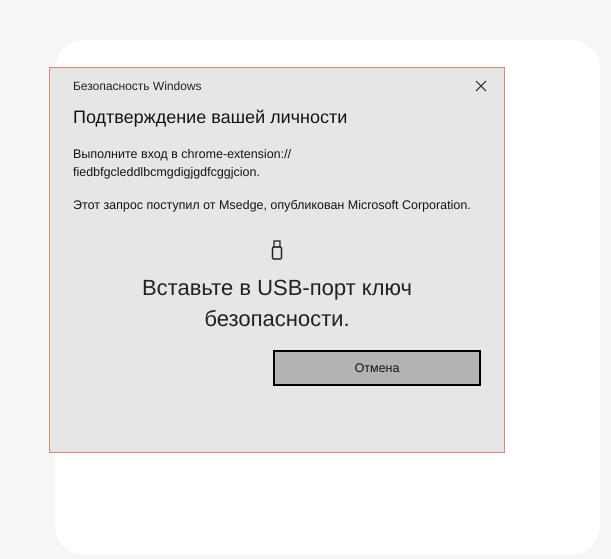 The height and width of the screenshot is (559, 611). Describe the element at coordinates (481, 86) in the screenshot. I see `close-icon` at that location.